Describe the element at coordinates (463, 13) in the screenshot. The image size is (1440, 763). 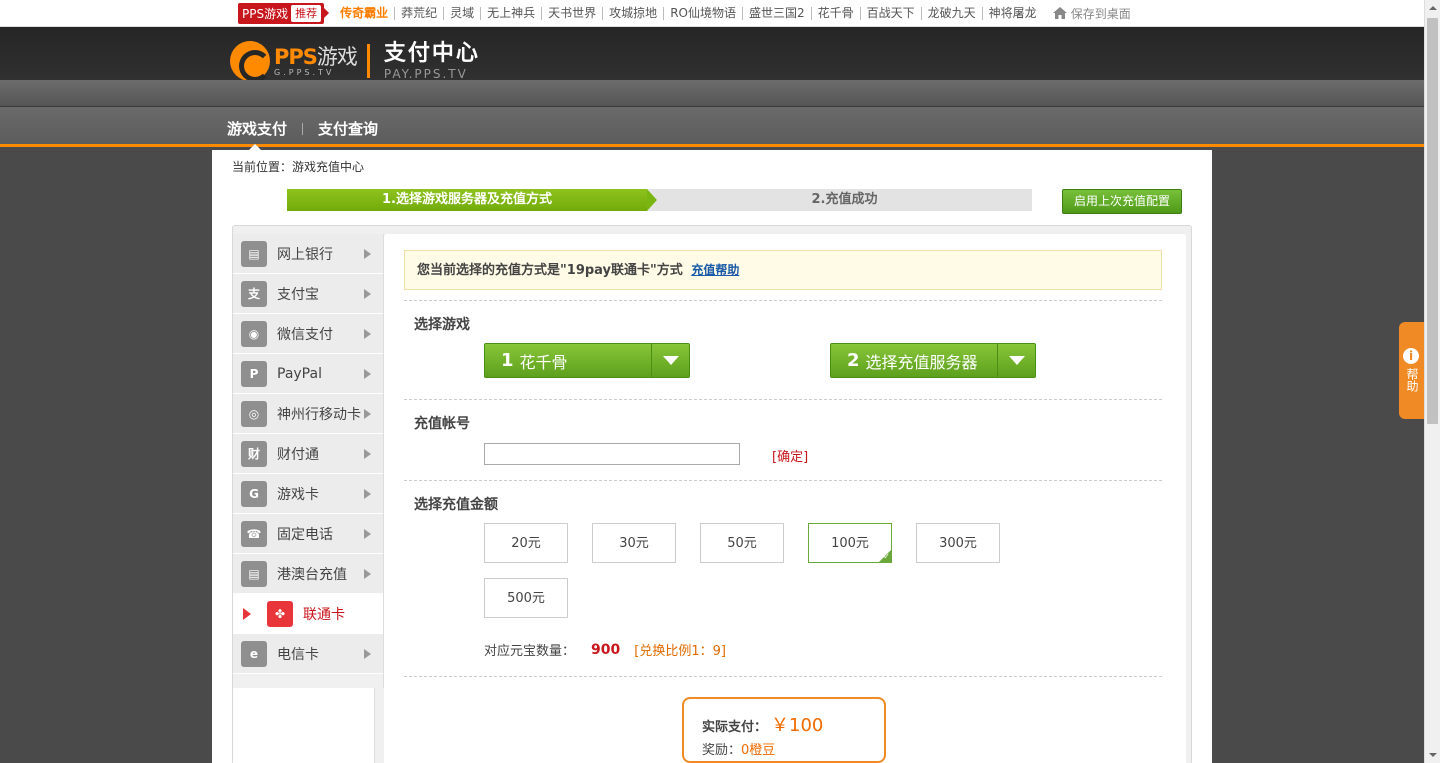
I see `game-link: 灵域` at that location.